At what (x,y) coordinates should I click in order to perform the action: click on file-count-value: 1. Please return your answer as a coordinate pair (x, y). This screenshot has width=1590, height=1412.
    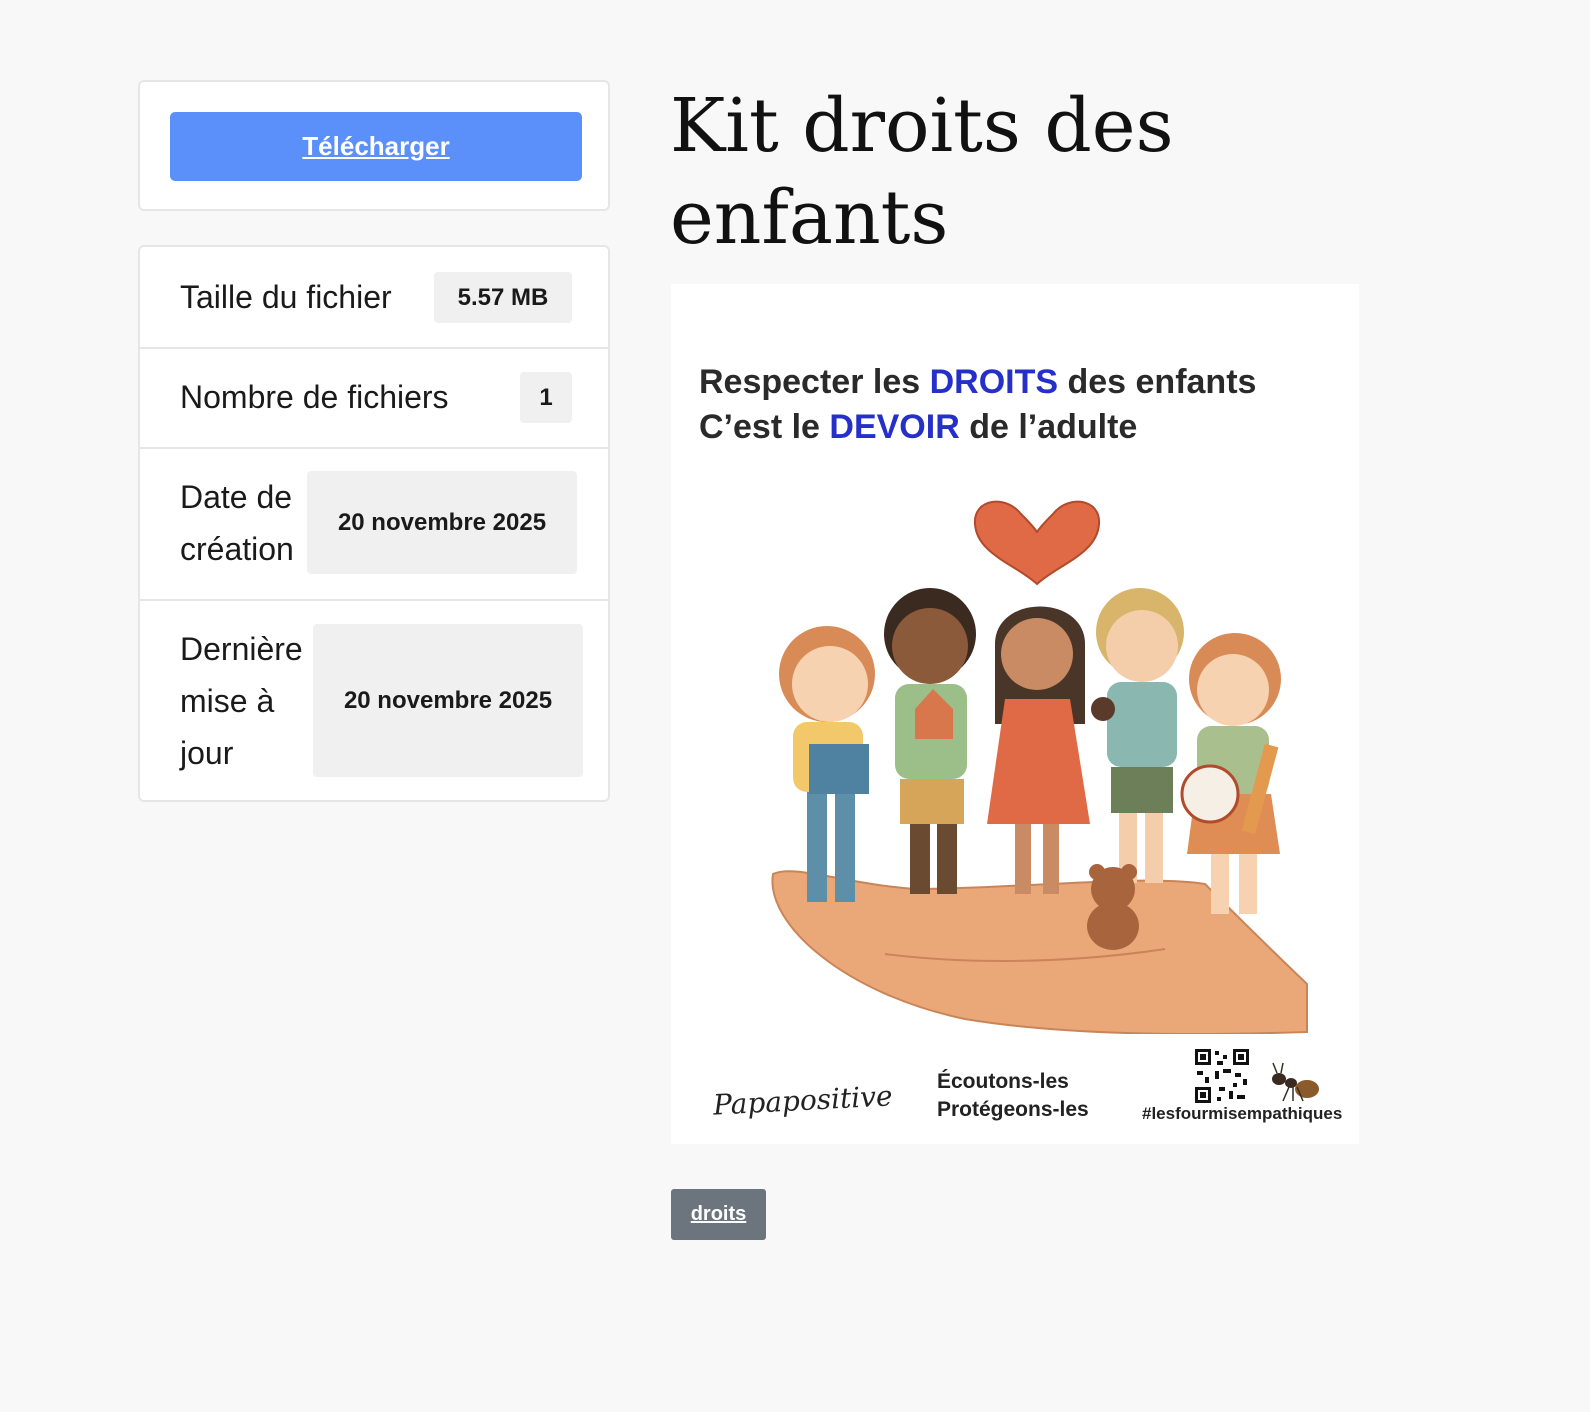
    Looking at the image, I should click on (546, 397).